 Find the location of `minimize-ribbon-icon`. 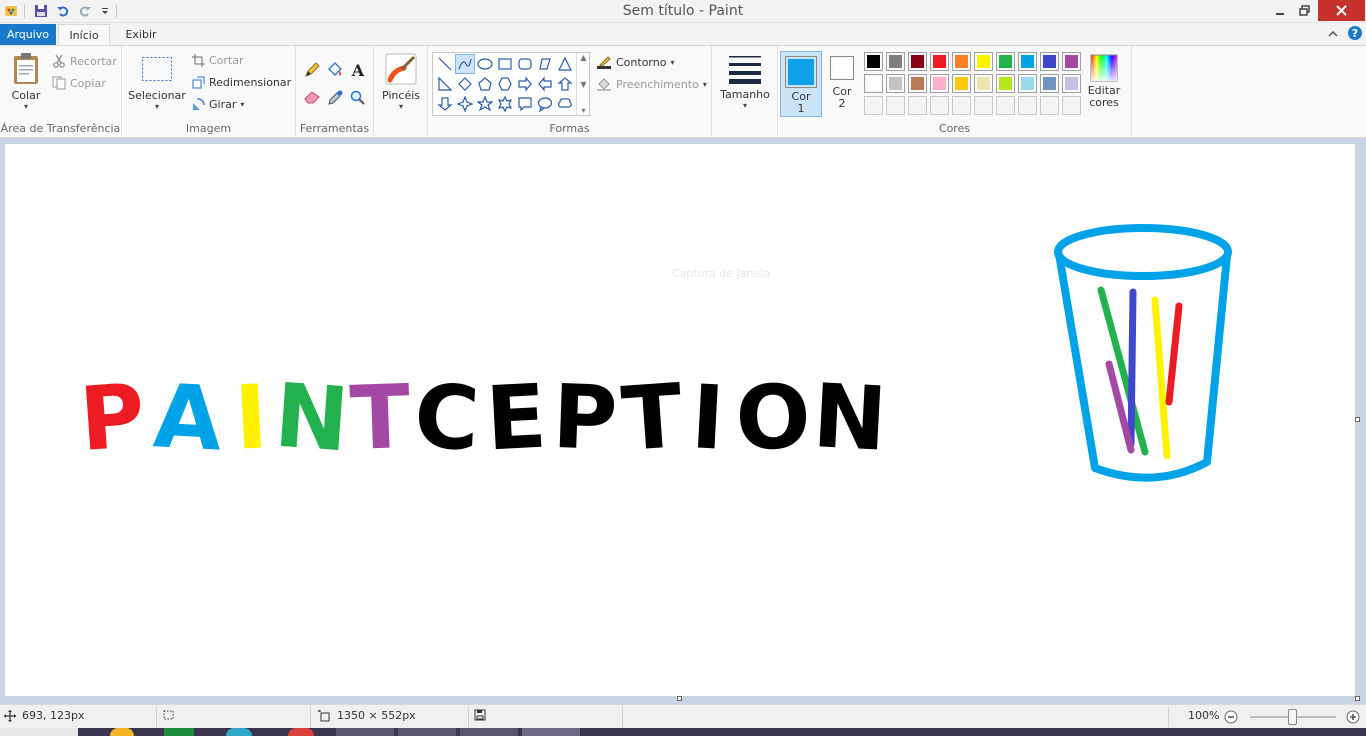

minimize-ribbon-icon is located at coordinates (1333, 34).